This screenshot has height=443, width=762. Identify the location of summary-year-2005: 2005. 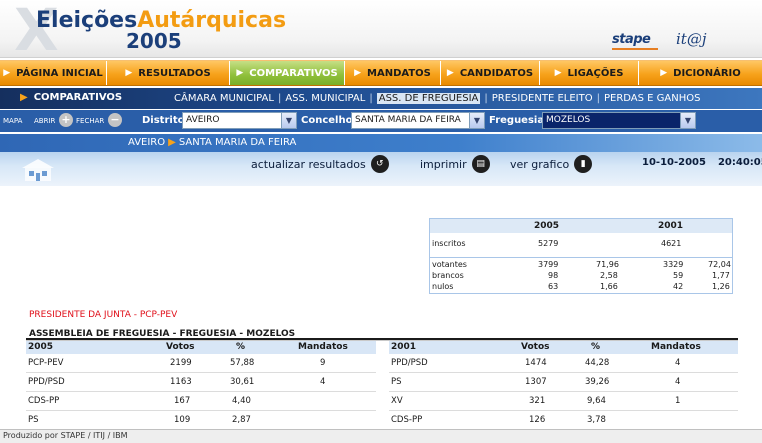
(547, 226).